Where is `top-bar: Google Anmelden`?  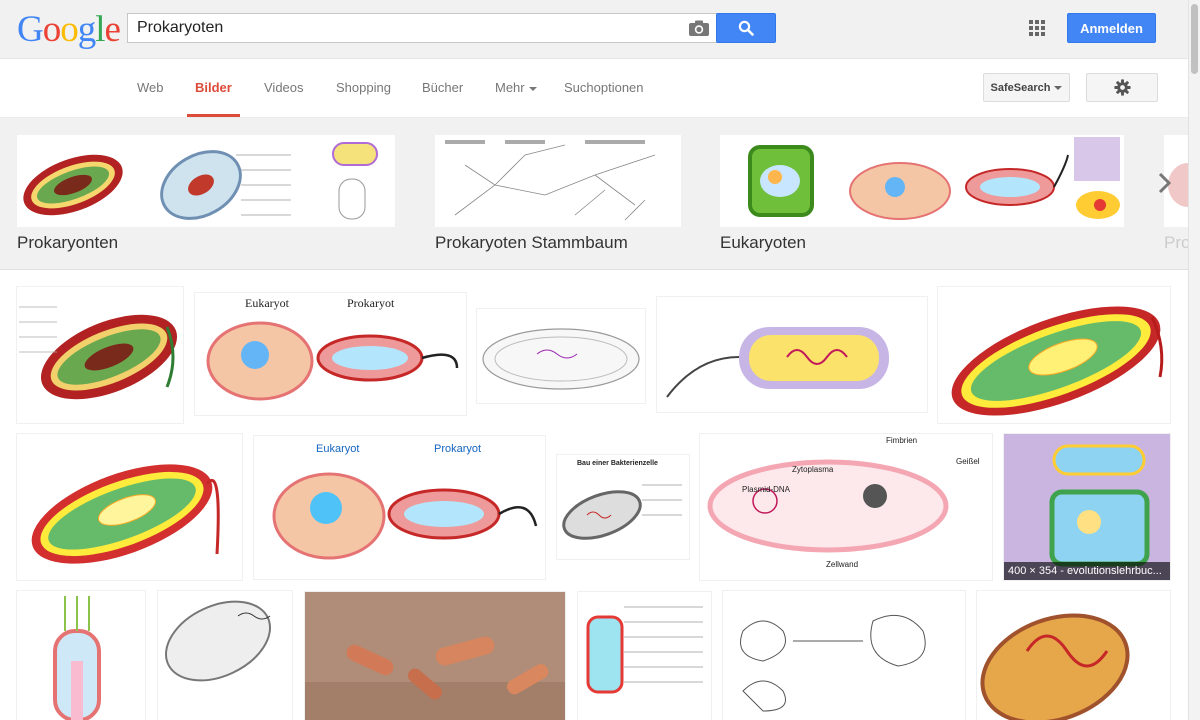 top-bar: Google Anmelden is located at coordinates (594, 29).